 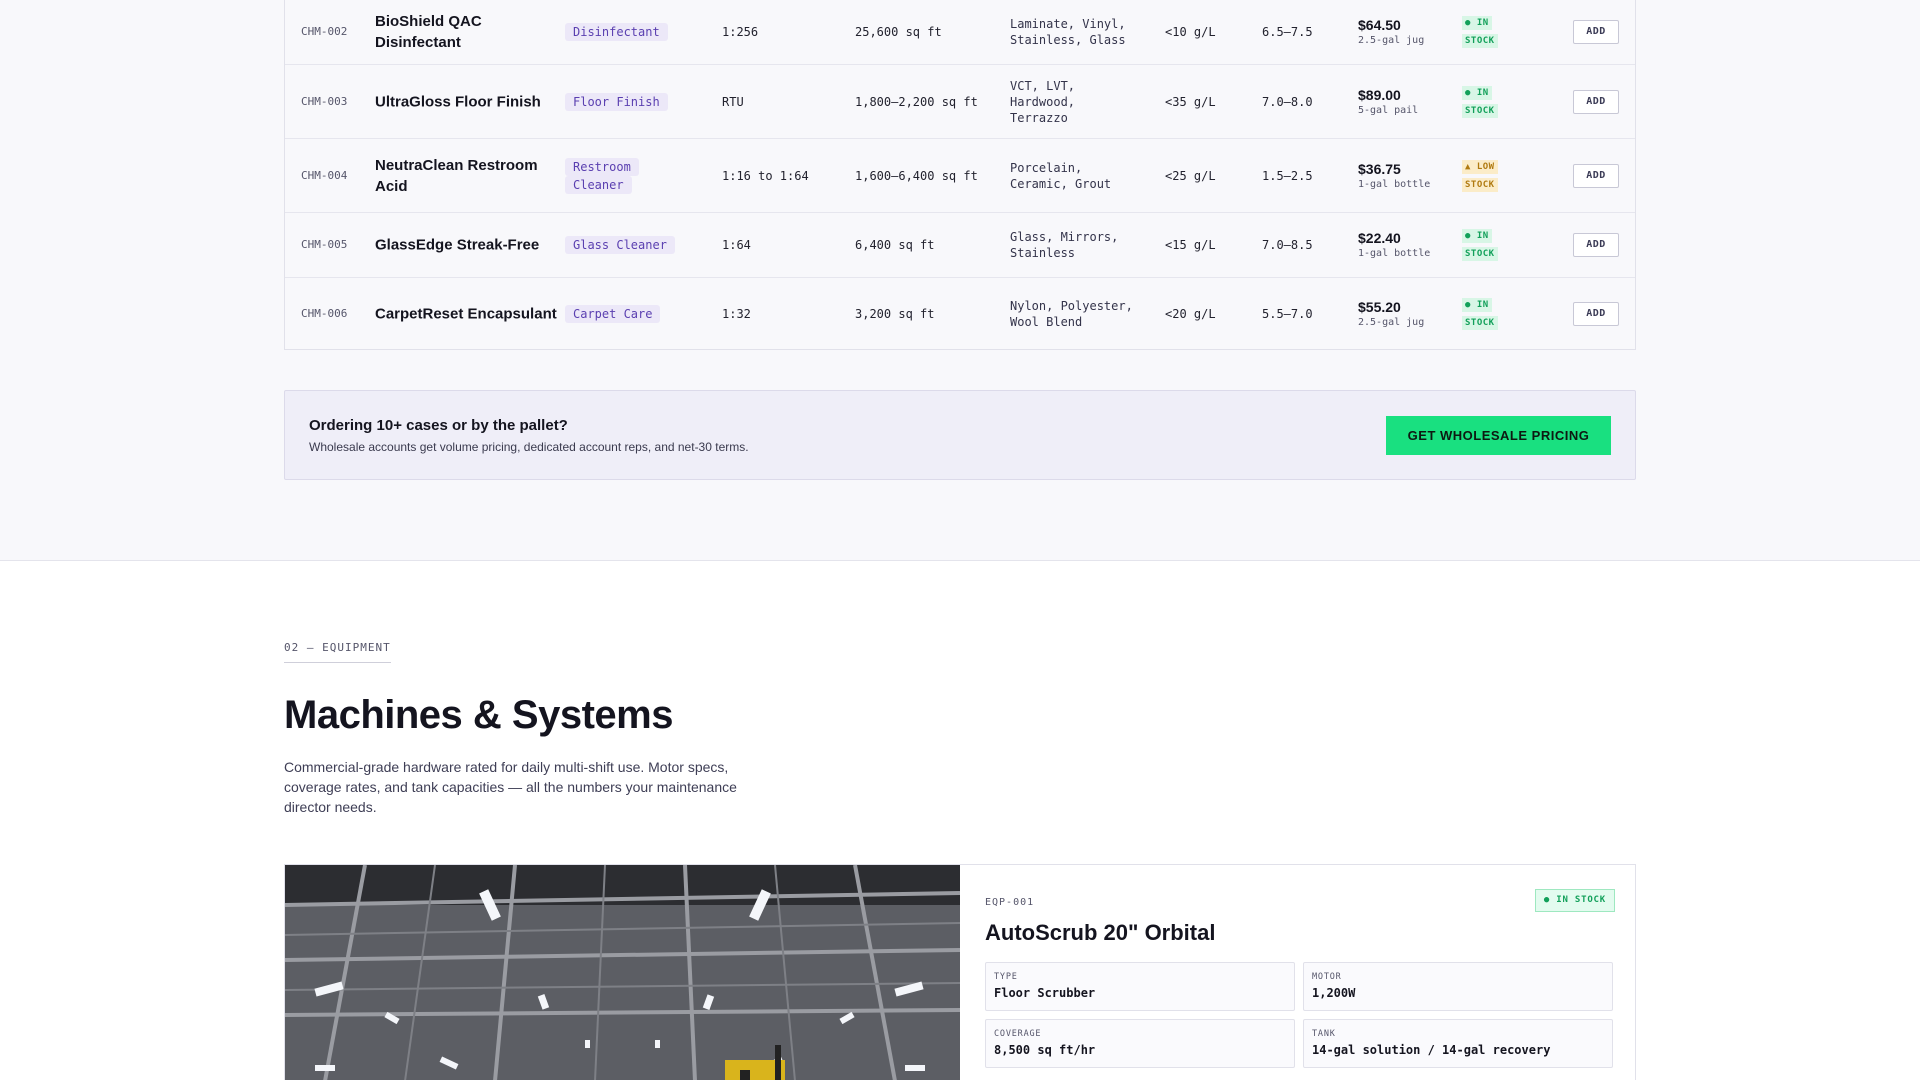 I want to click on dilution: RTU, so click(x=733, y=101).